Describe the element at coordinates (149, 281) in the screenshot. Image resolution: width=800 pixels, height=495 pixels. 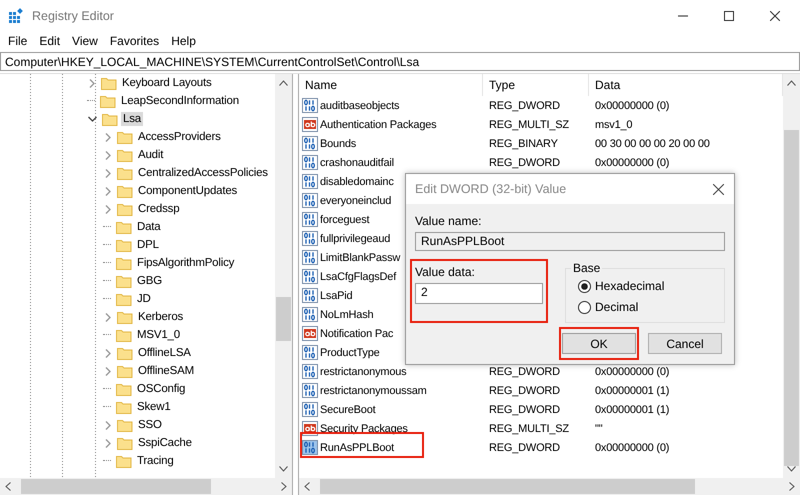
I see `tree-item: GBG` at that location.